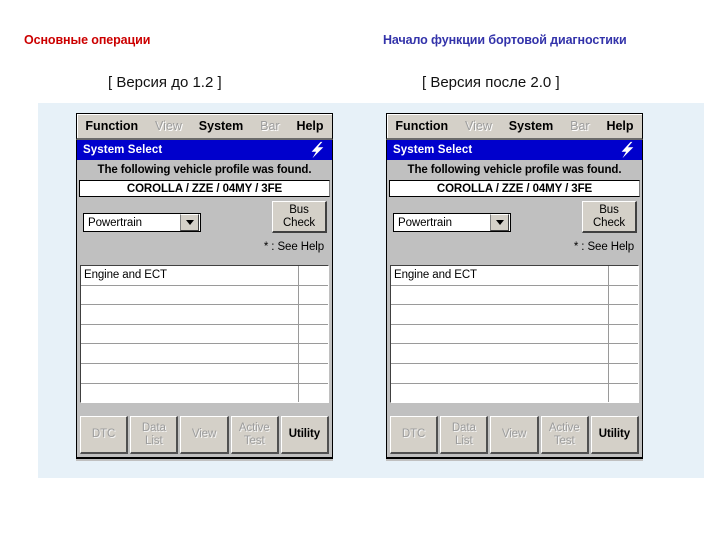 This screenshot has width=720, height=540. Describe the element at coordinates (360, 86) in the screenshot. I see `version-captions-row: [ Версия до 1.2 ] [ Версия после 2.0 ]` at that location.